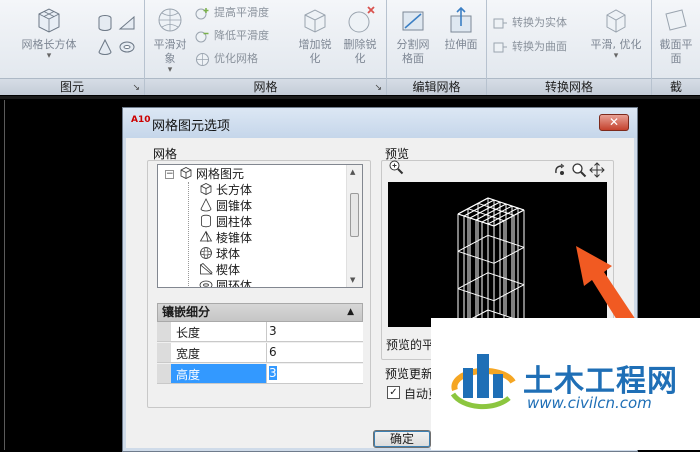 The image size is (700, 452). What do you see at coordinates (234, 238) in the screenshot?
I see `tree-item-label: 棱锥体` at bounding box center [234, 238].